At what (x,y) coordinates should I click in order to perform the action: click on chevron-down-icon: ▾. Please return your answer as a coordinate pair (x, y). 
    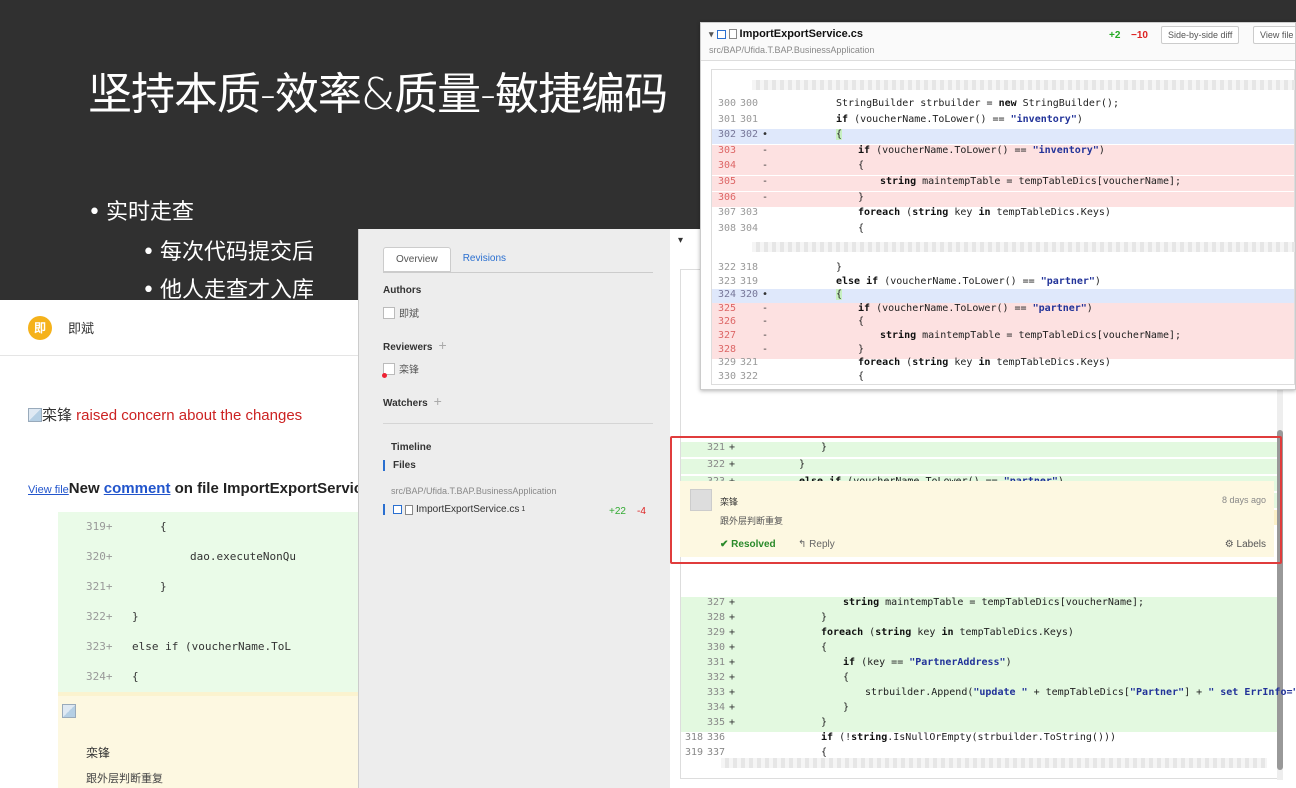
    Looking at the image, I should click on (711, 34).